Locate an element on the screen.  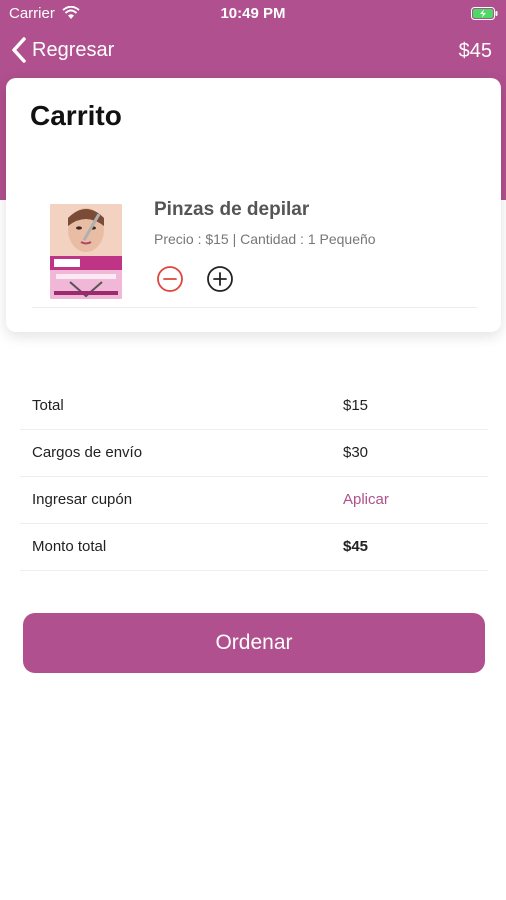
navigation-bar: Regresar $45 is located at coordinates (253, 52).